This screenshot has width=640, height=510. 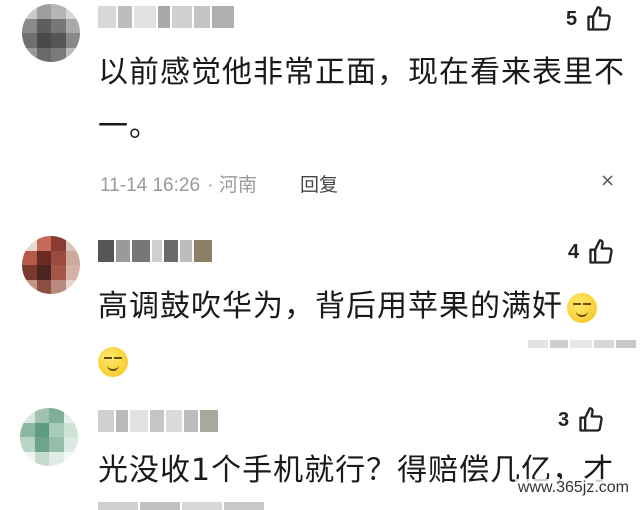 What do you see at coordinates (573, 488) in the screenshot?
I see `watermark: www.365jz.com` at bounding box center [573, 488].